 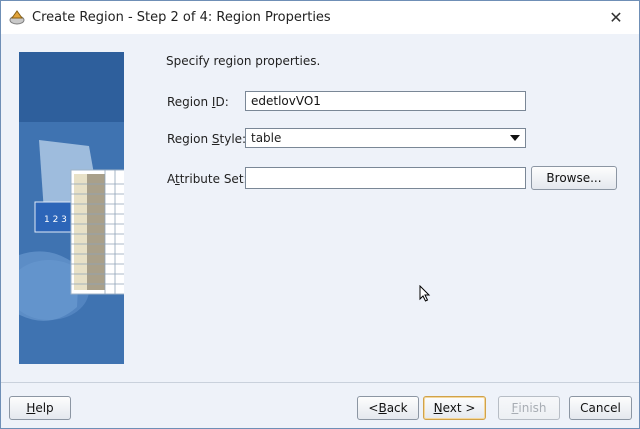 I want to click on close-button: ✕, so click(x=616, y=17).